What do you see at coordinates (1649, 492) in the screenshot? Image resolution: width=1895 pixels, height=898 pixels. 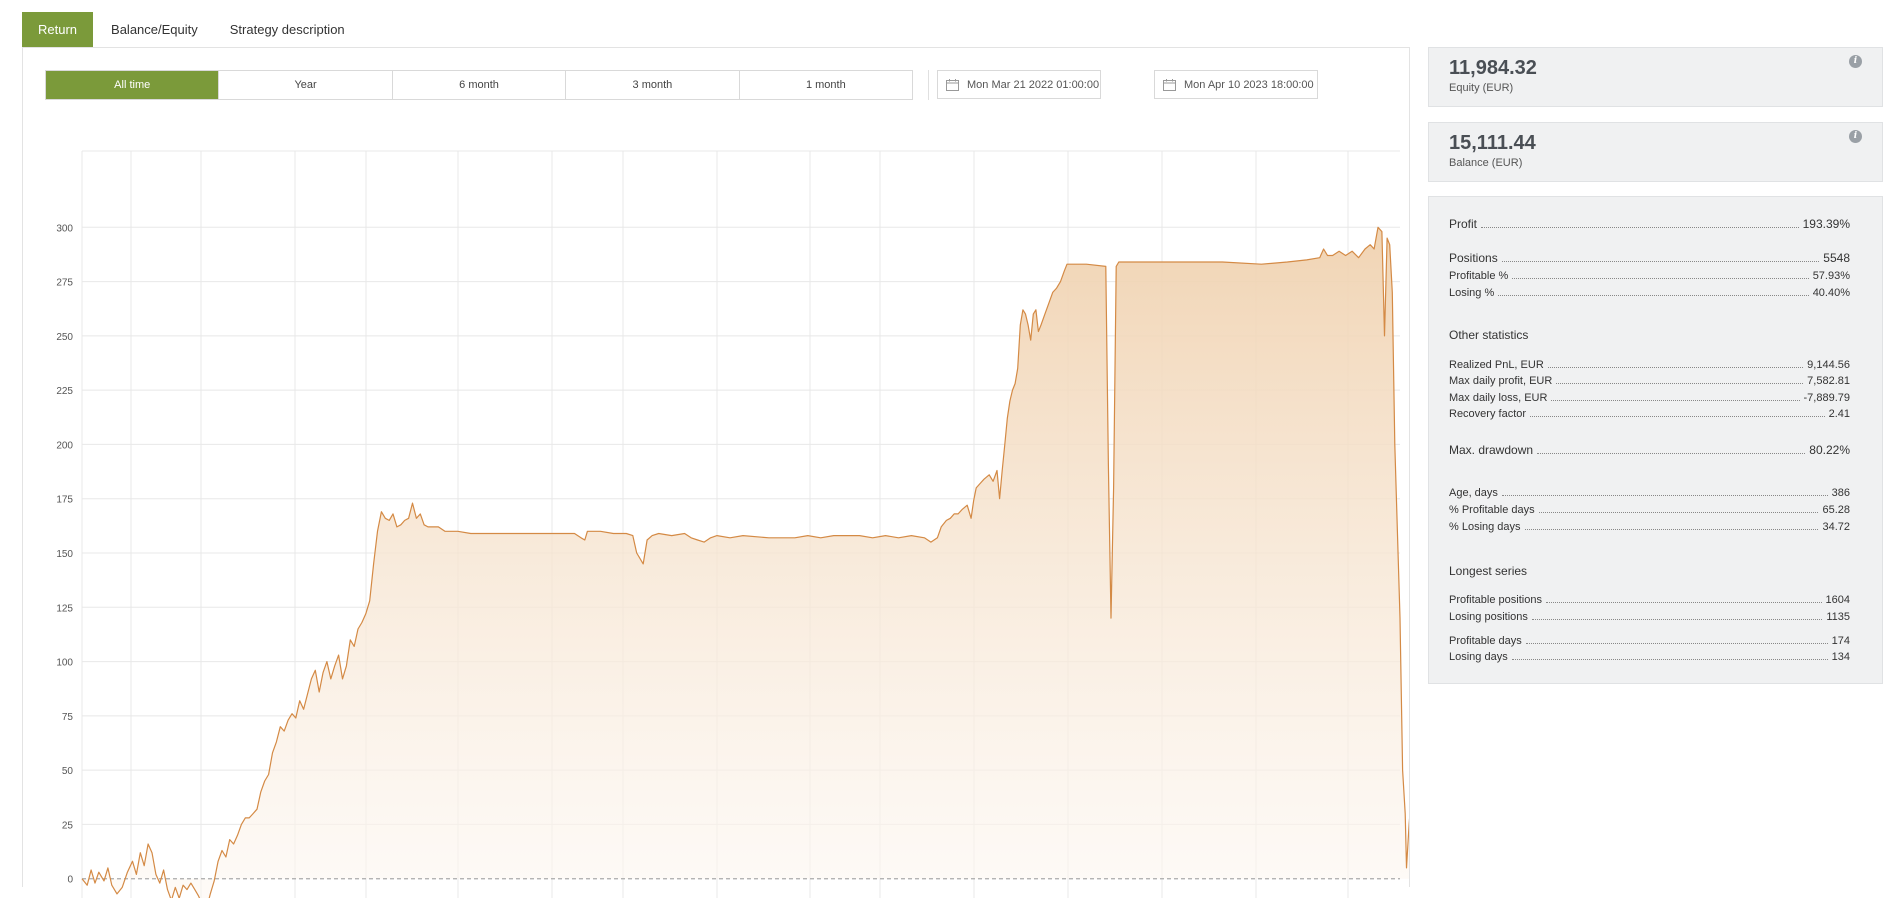 I see `stat-age-days: Age, days 386` at bounding box center [1649, 492].